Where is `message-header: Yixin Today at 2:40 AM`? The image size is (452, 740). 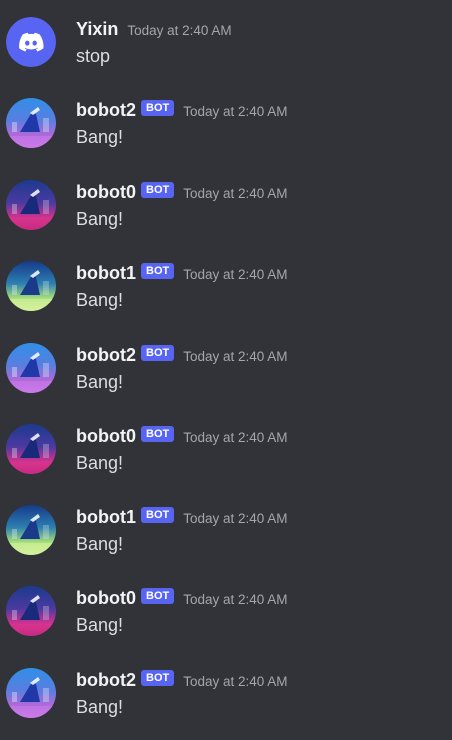
message-header: Yixin Today at 2:40 AM is located at coordinates (154, 29).